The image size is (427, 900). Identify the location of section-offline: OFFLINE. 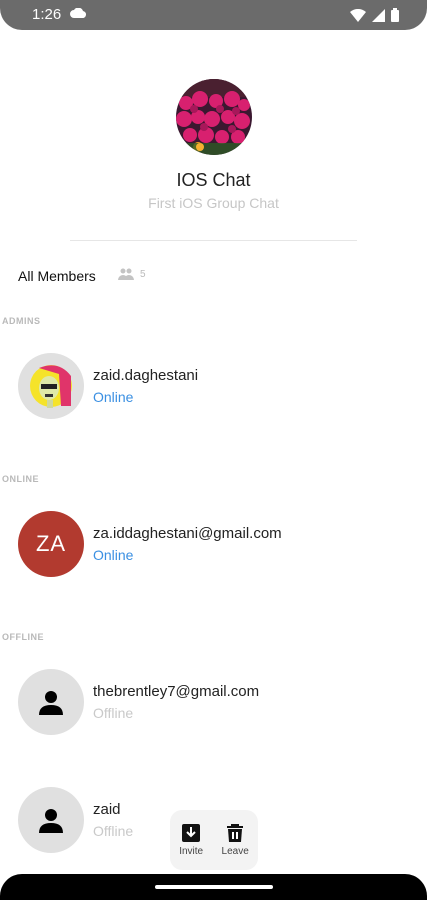
(23, 637).